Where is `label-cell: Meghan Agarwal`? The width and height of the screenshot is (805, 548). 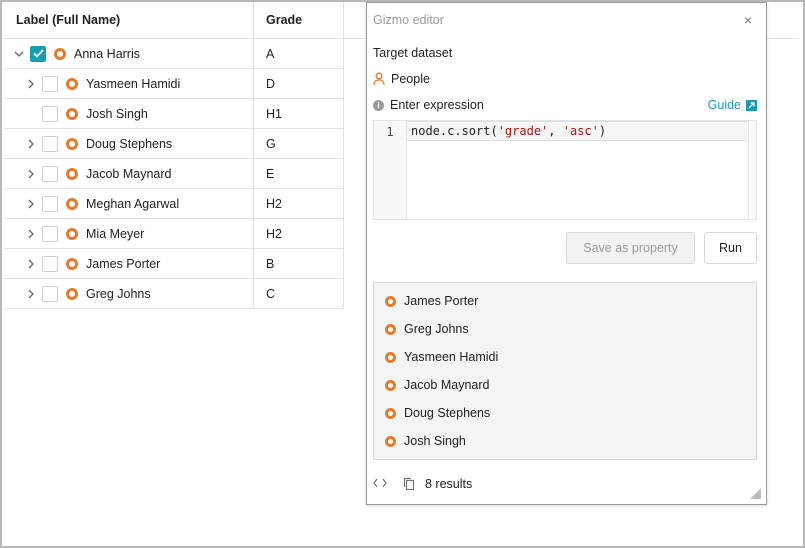
label-cell: Meghan Agarwal is located at coordinates (129, 203).